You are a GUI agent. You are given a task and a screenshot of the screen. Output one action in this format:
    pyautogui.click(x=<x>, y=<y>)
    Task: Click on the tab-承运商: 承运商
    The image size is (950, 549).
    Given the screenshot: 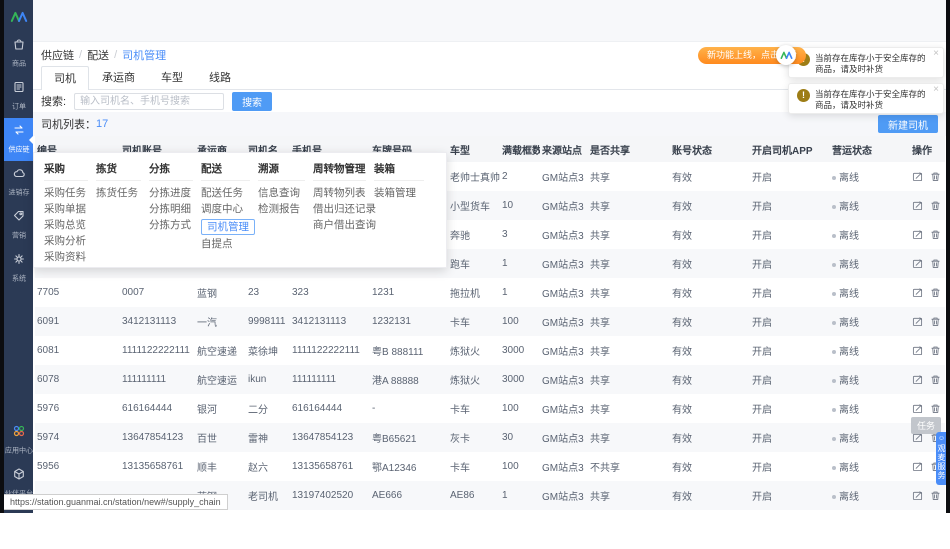 What is the action you would take?
    pyautogui.click(x=118, y=77)
    